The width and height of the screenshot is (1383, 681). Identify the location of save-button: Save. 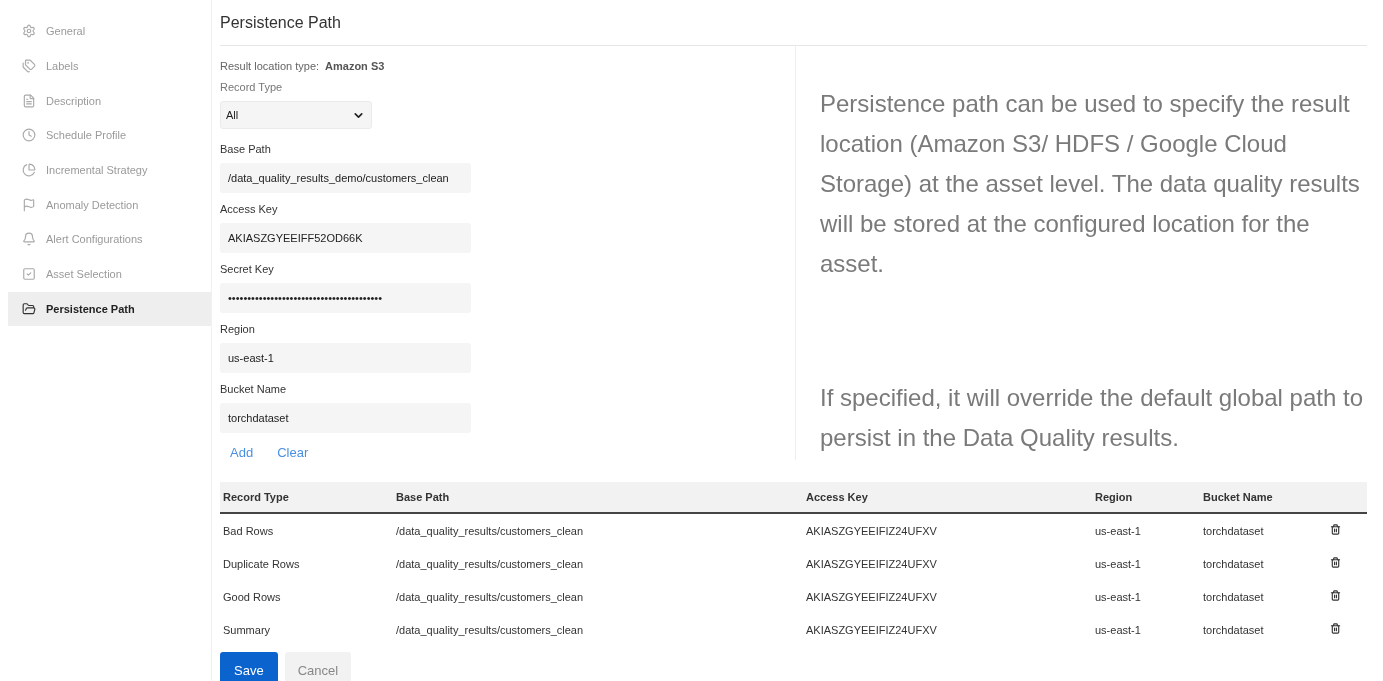
(249, 666).